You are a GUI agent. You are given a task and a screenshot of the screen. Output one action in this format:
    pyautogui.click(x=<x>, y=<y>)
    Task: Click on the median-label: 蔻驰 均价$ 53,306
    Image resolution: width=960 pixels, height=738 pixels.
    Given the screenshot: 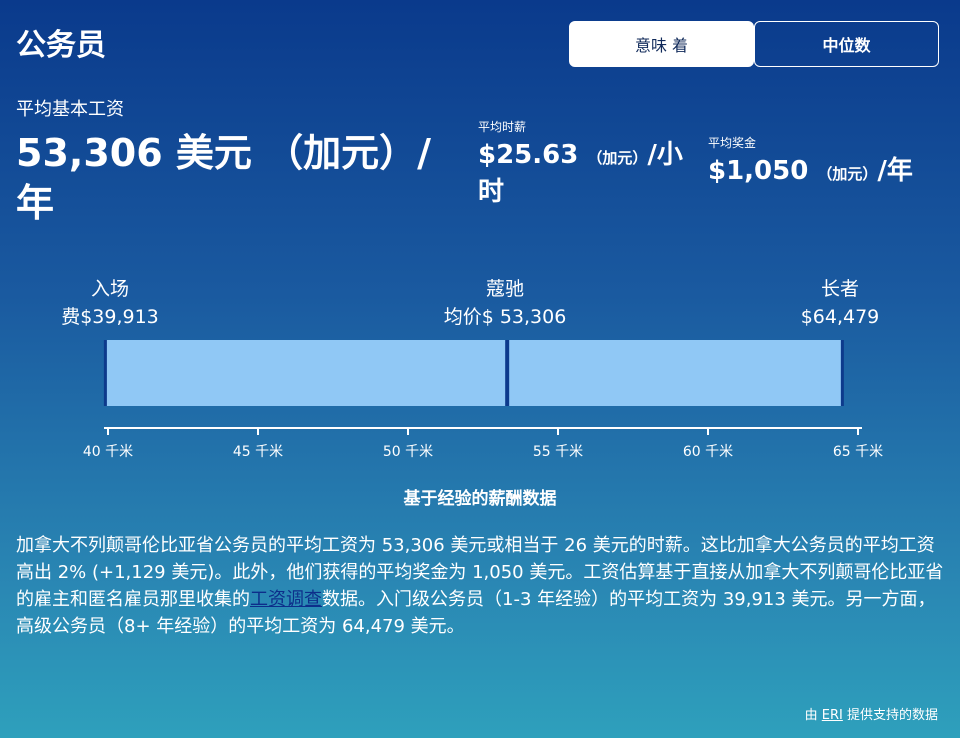 What is the action you would take?
    pyautogui.click(x=505, y=303)
    